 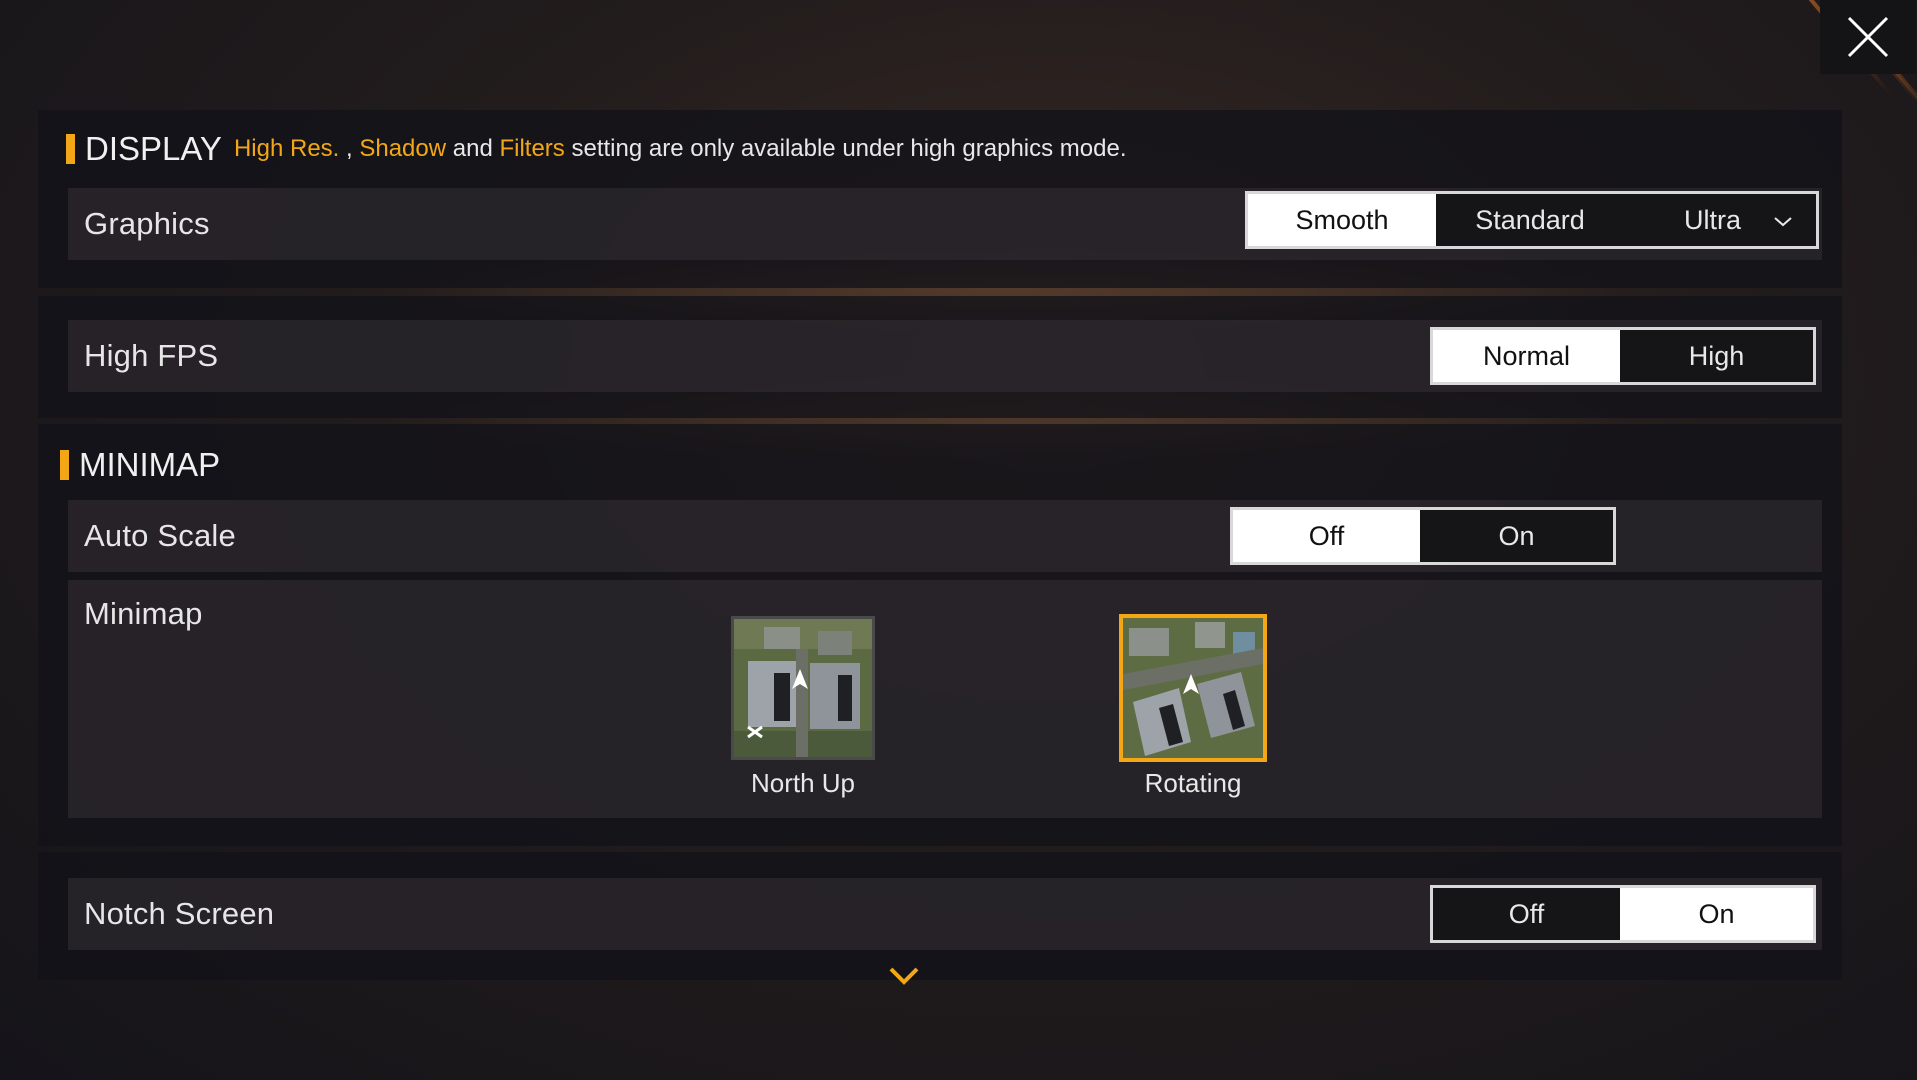 I want to click on graphics-option-standard: Standard, so click(x=1530, y=220).